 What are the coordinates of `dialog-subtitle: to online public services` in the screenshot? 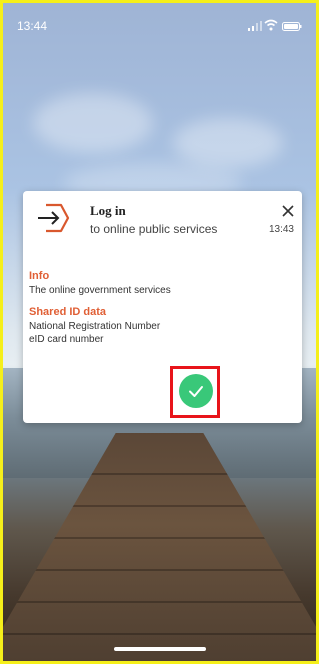 It's located at (154, 229).